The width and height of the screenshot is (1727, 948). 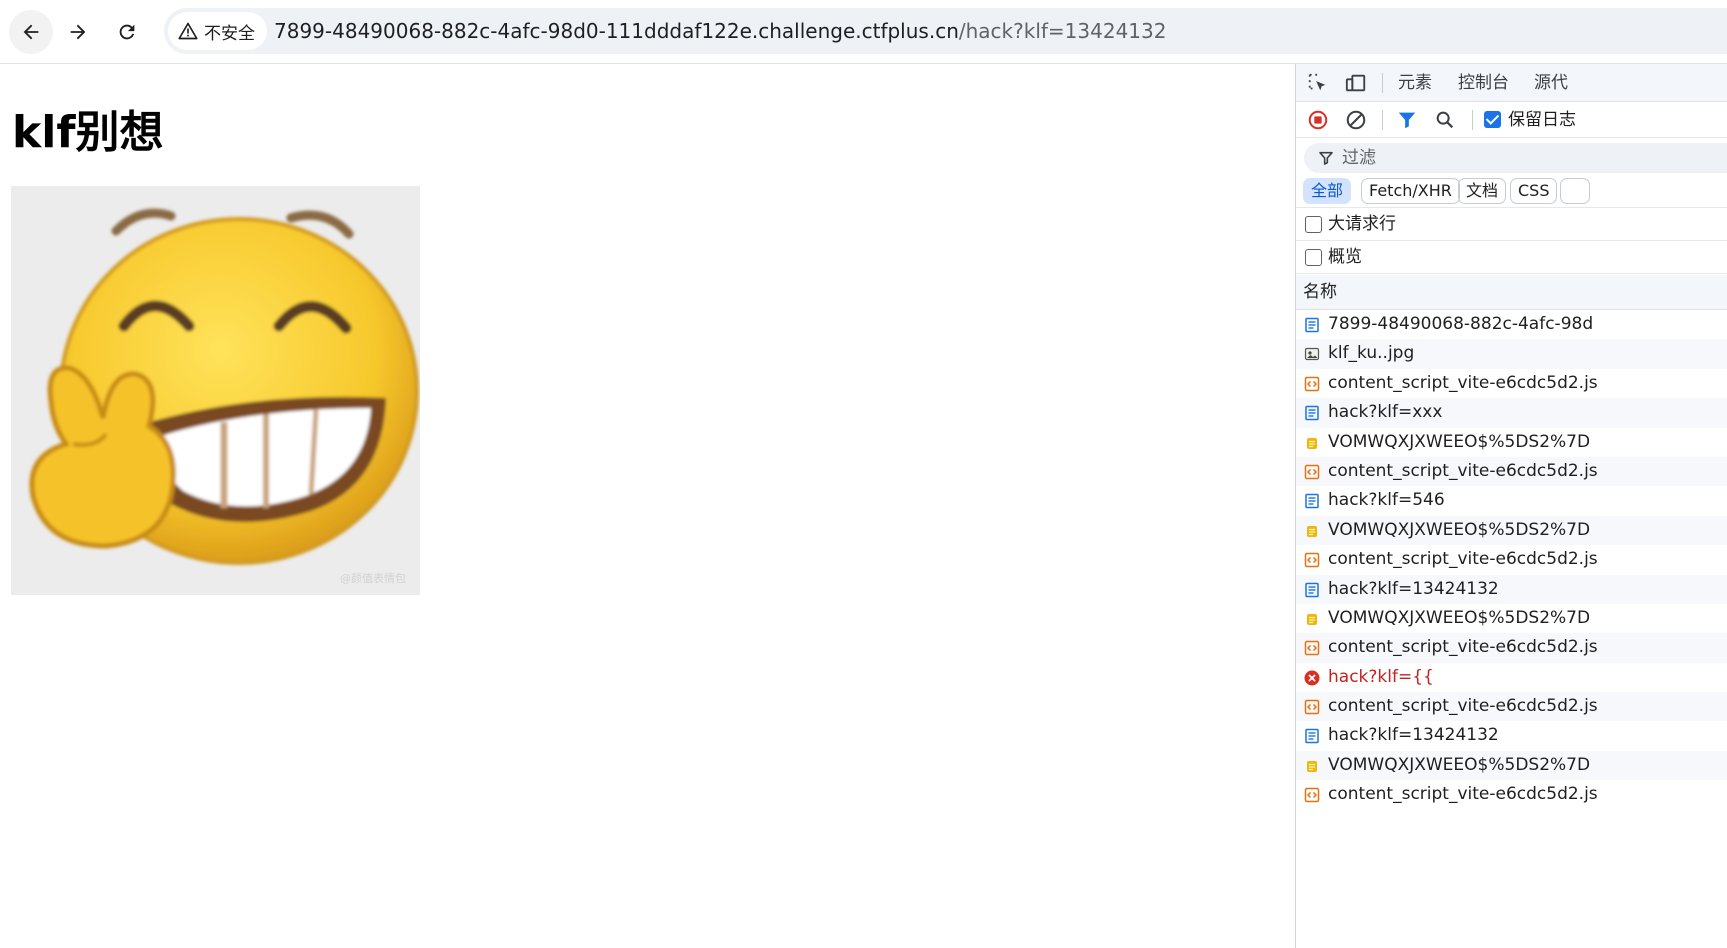 I want to click on laughing-emoji-image: @颜值表情包, so click(x=215, y=390).